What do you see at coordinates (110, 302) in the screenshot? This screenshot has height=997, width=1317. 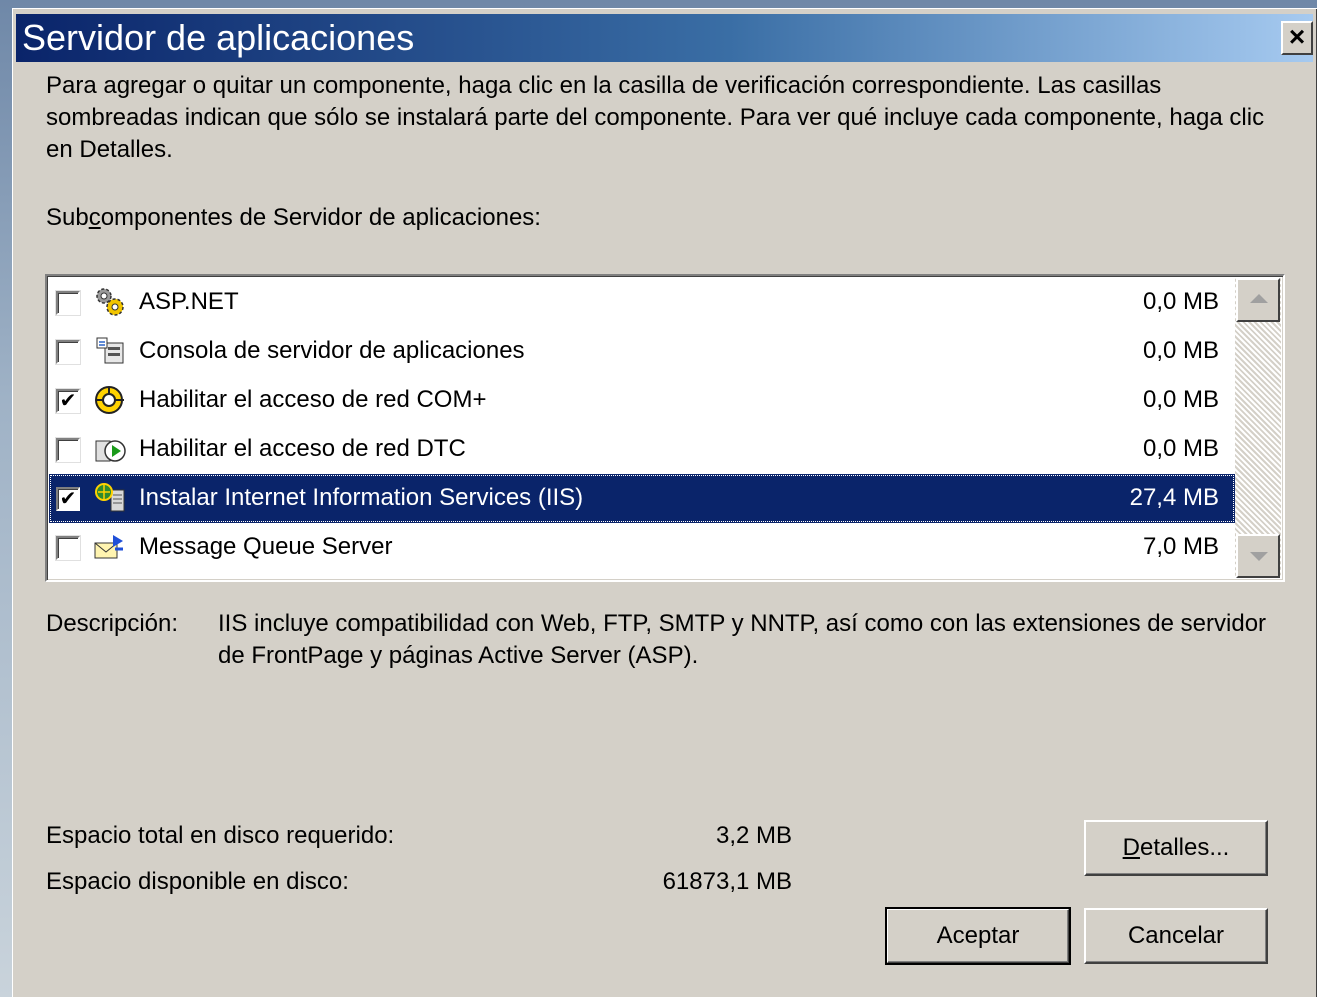 I see `gears-icon` at bounding box center [110, 302].